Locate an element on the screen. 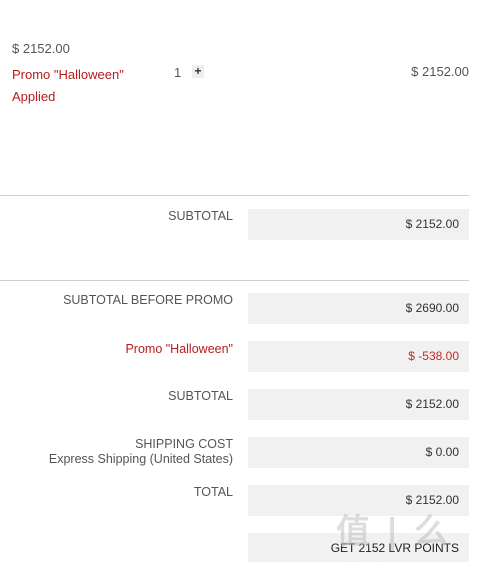 This screenshot has height=562, width=491. total-label: TOTAL is located at coordinates (213, 492).